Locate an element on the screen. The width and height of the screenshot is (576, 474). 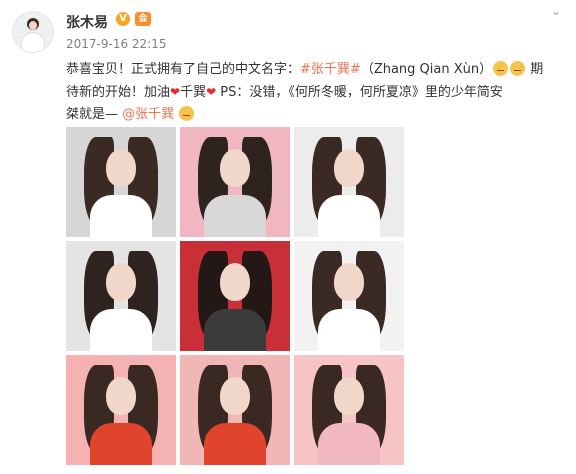
avatar-body is located at coordinates (33, 42).